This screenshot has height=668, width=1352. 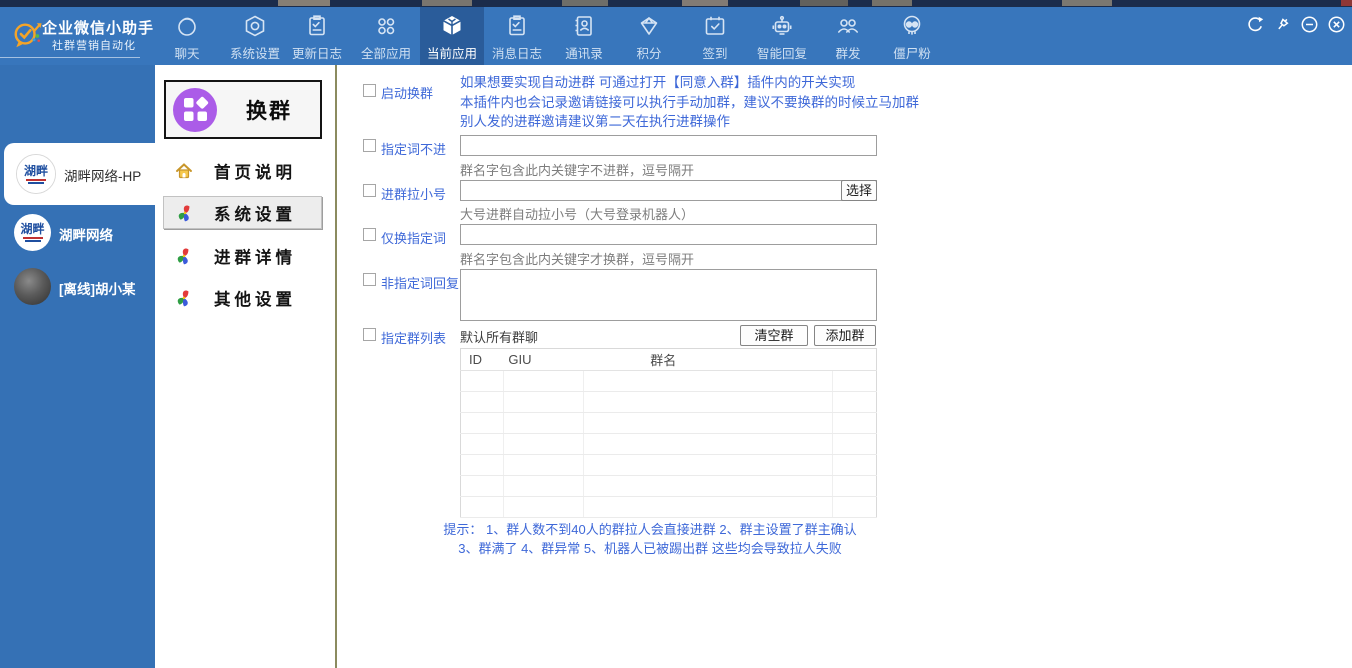 I want to click on menu-item-join-details: 进群详情, so click(x=242, y=255).